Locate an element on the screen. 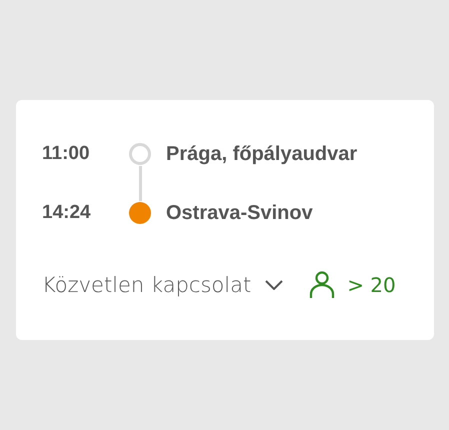 Image resolution: width=449 pixels, height=430 pixels. person-icon is located at coordinates (322, 285).